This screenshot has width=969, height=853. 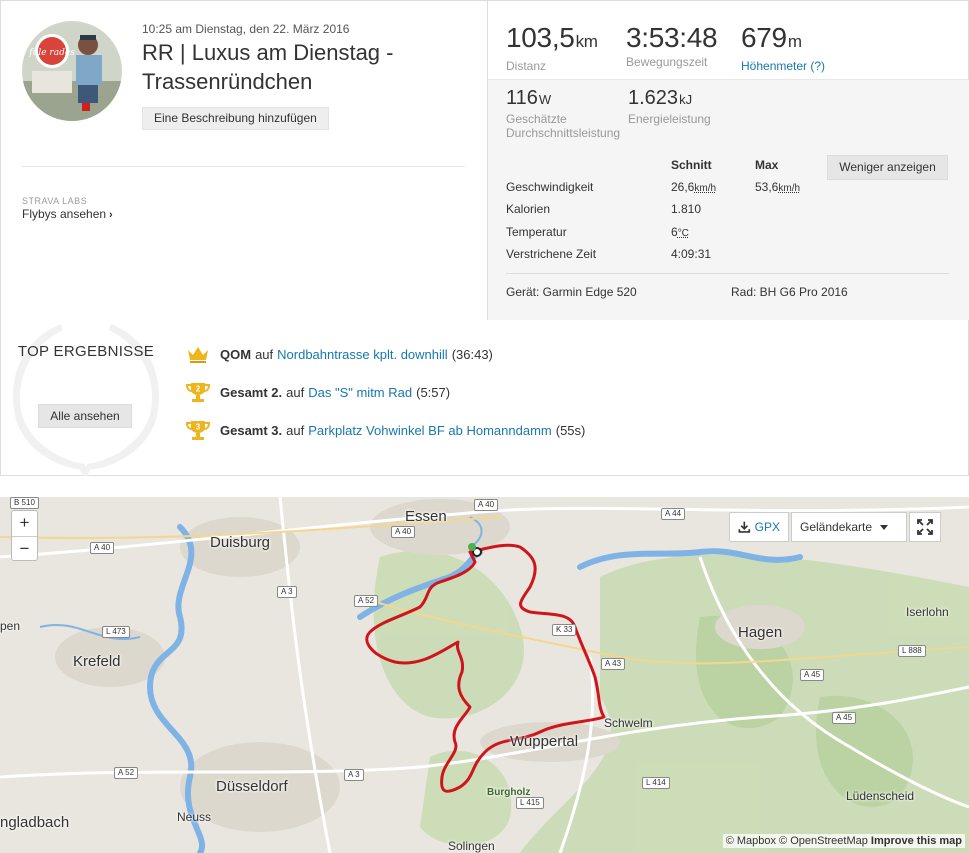 I want to click on stat-power: 116W Geschätzte Durchschnittsleistung, so click(x=571, y=113).